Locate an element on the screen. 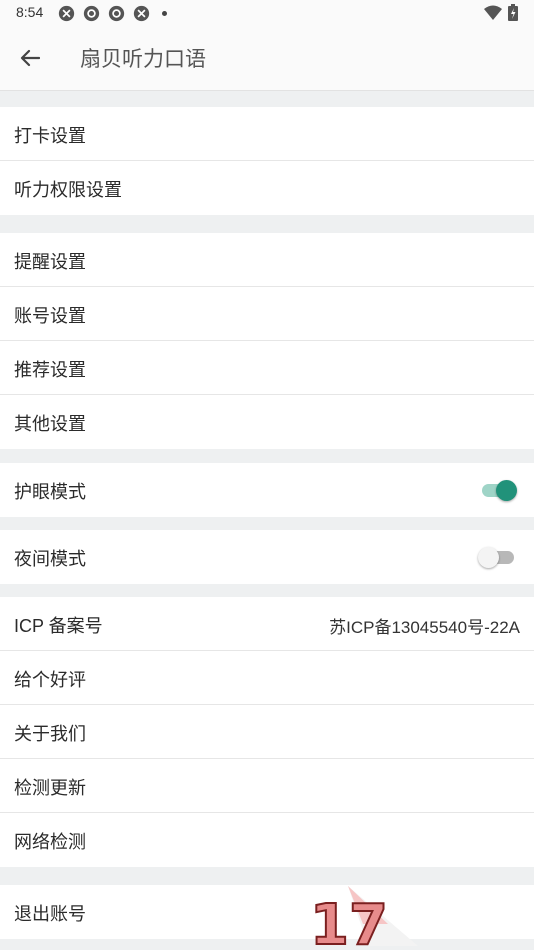 The image size is (534, 950). arrow-back-icon is located at coordinates (30, 58).